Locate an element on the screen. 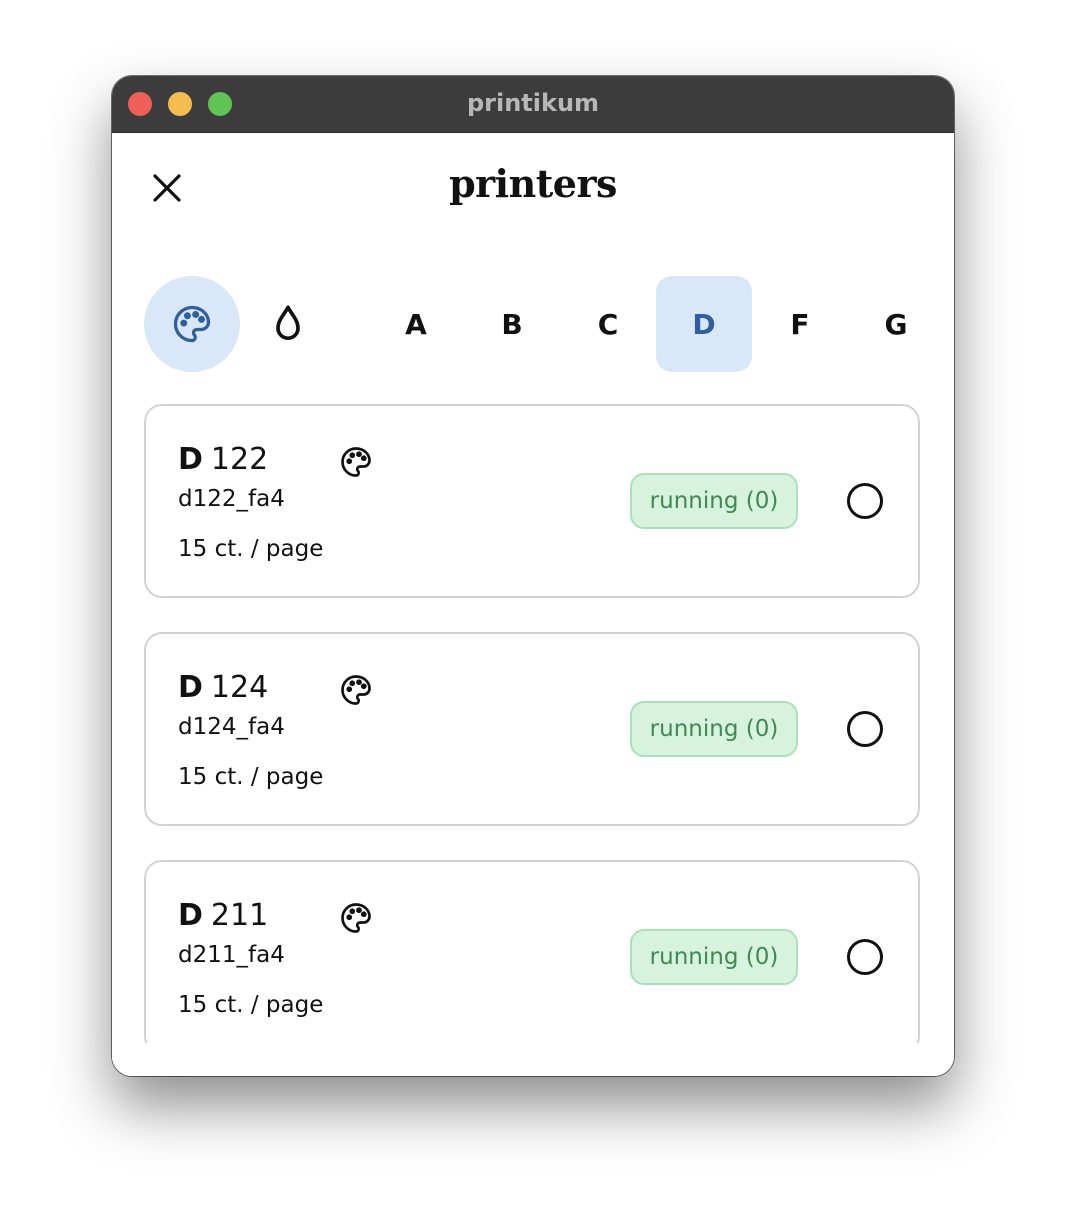 The width and height of the screenshot is (1066, 1224). filter-building-d: D is located at coordinates (704, 324).